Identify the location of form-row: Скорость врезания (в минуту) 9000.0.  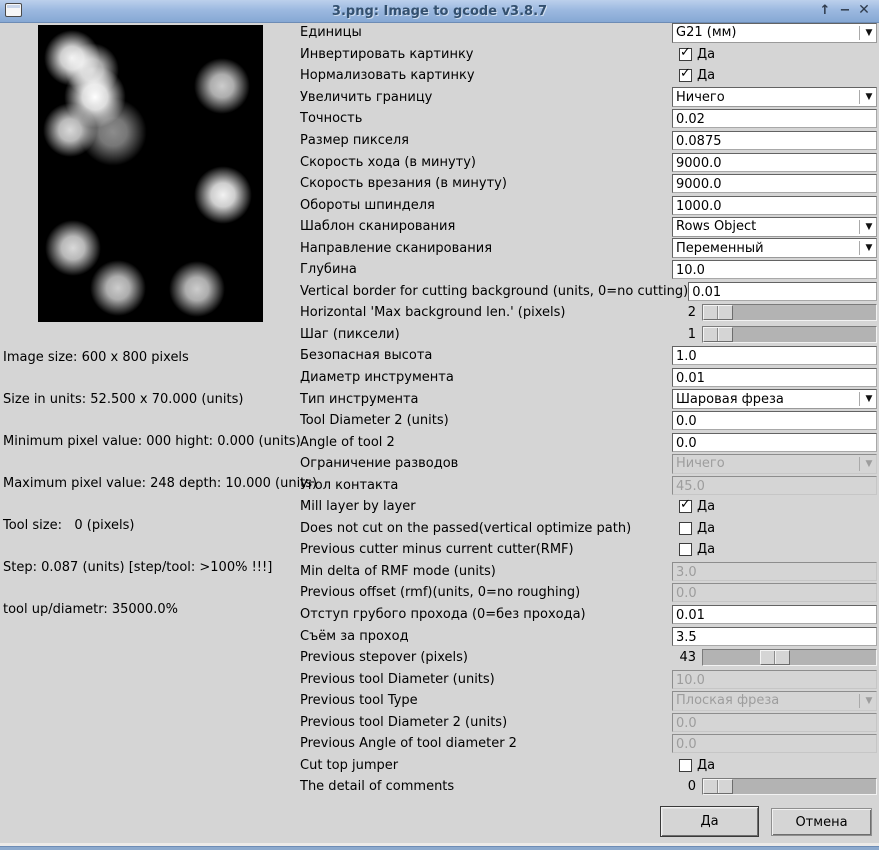
(588, 184).